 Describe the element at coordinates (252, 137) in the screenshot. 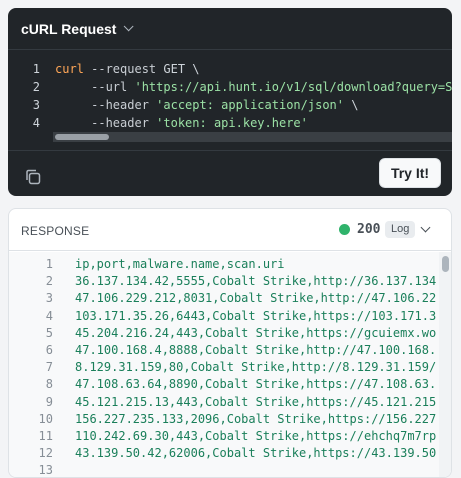

I see `horizontal-scrollbar` at that location.